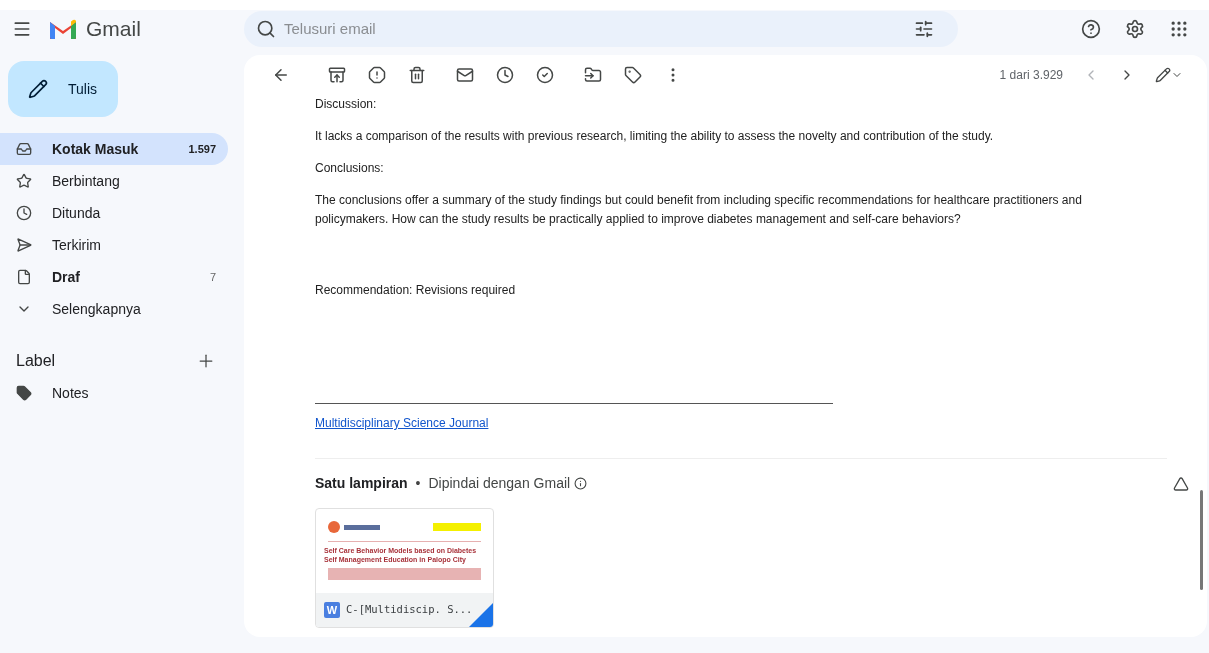 This screenshot has height=653, width=1209. What do you see at coordinates (24, 277) in the screenshot?
I see `document-icon` at bounding box center [24, 277].